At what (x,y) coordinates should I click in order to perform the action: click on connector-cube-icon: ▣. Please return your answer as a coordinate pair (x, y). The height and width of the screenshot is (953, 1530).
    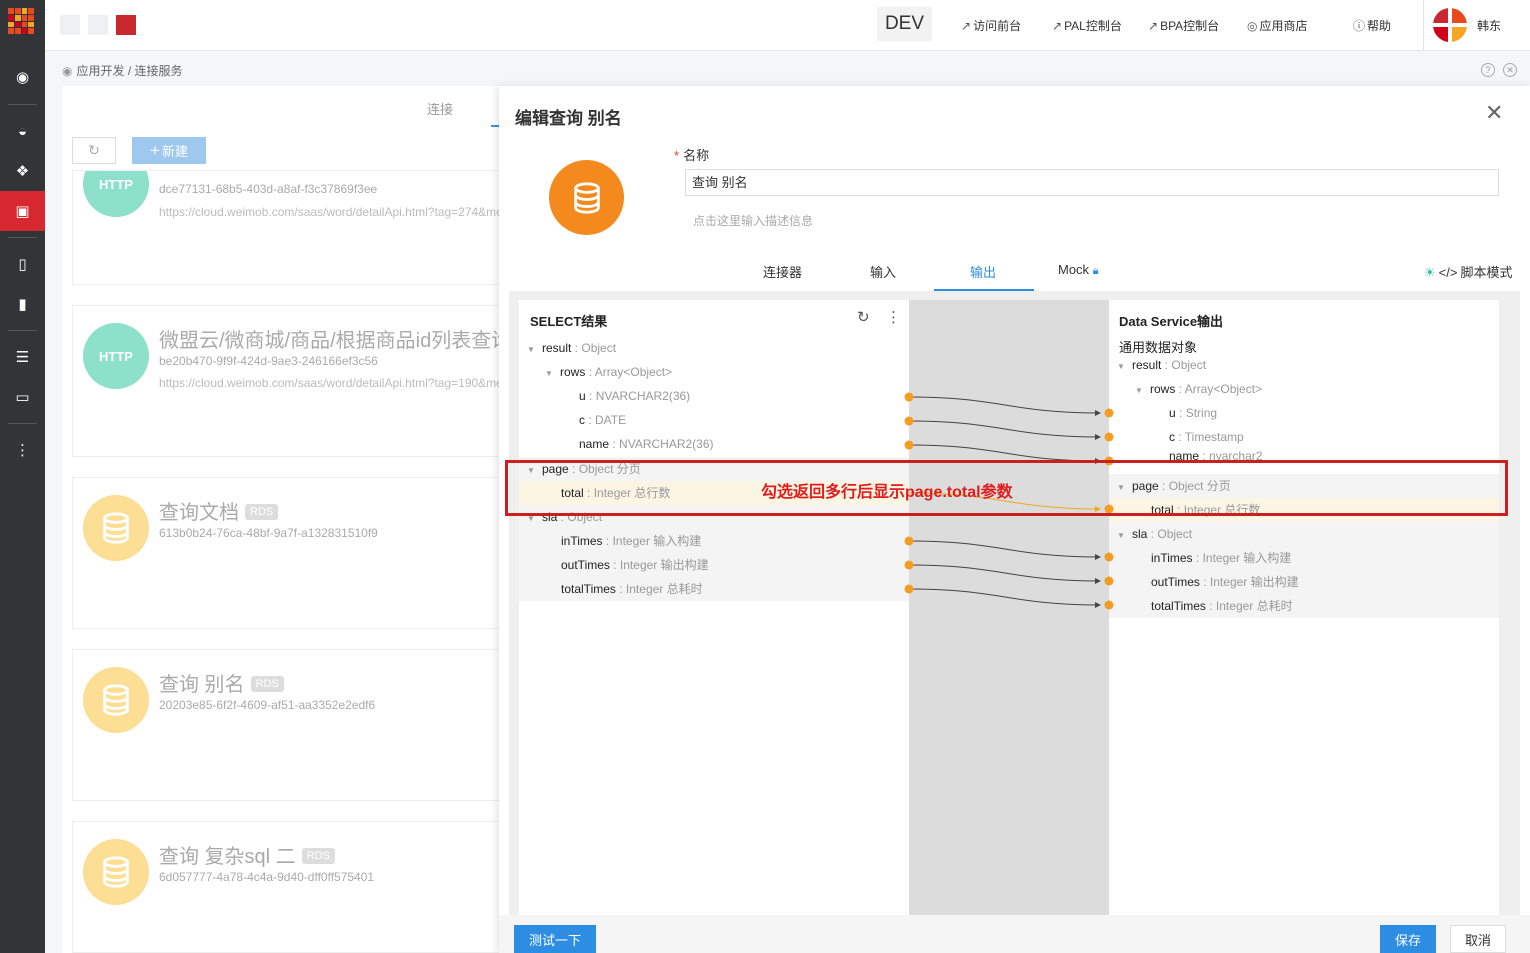
    Looking at the image, I should click on (22, 211).